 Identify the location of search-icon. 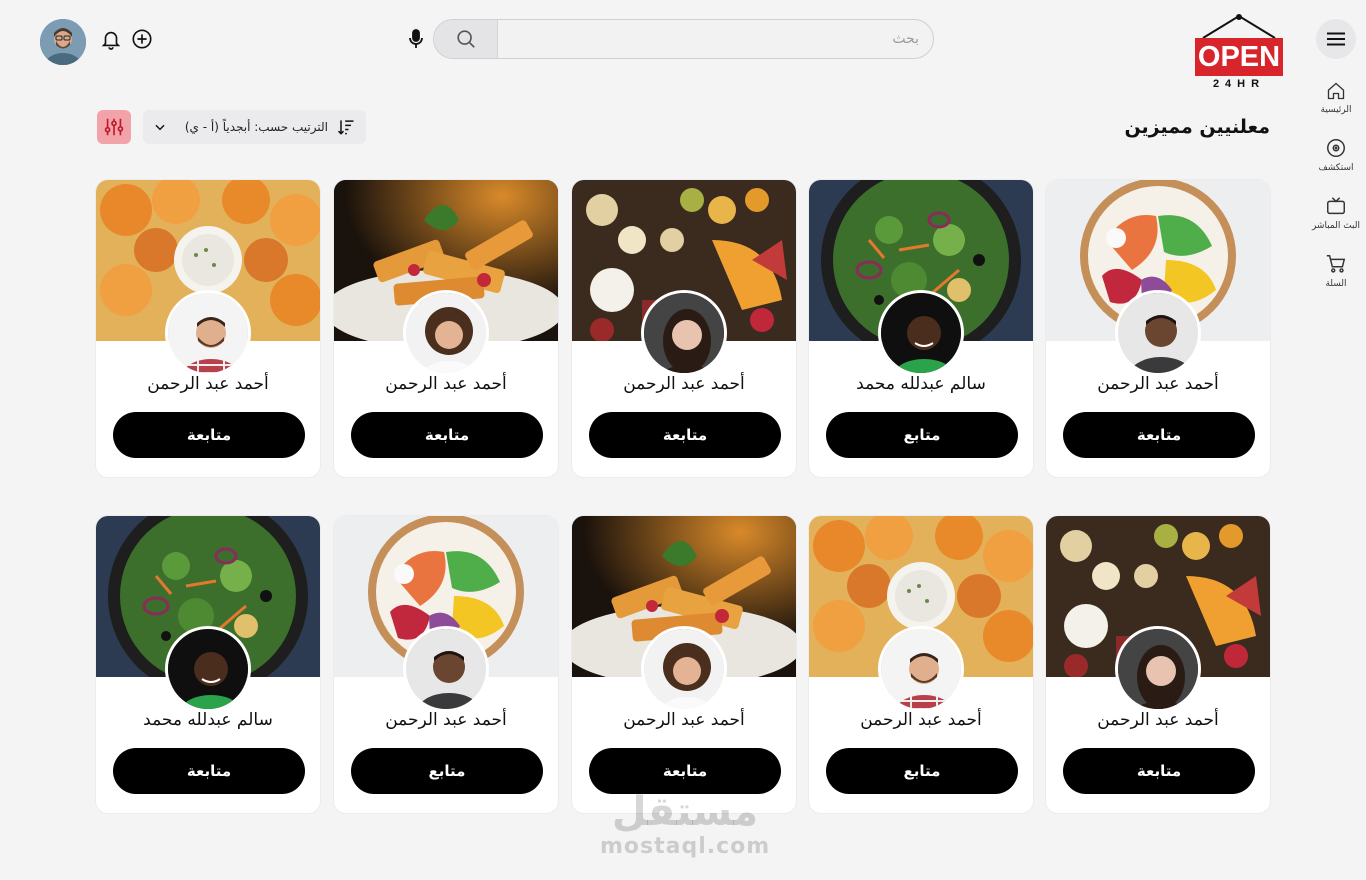
(465, 39).